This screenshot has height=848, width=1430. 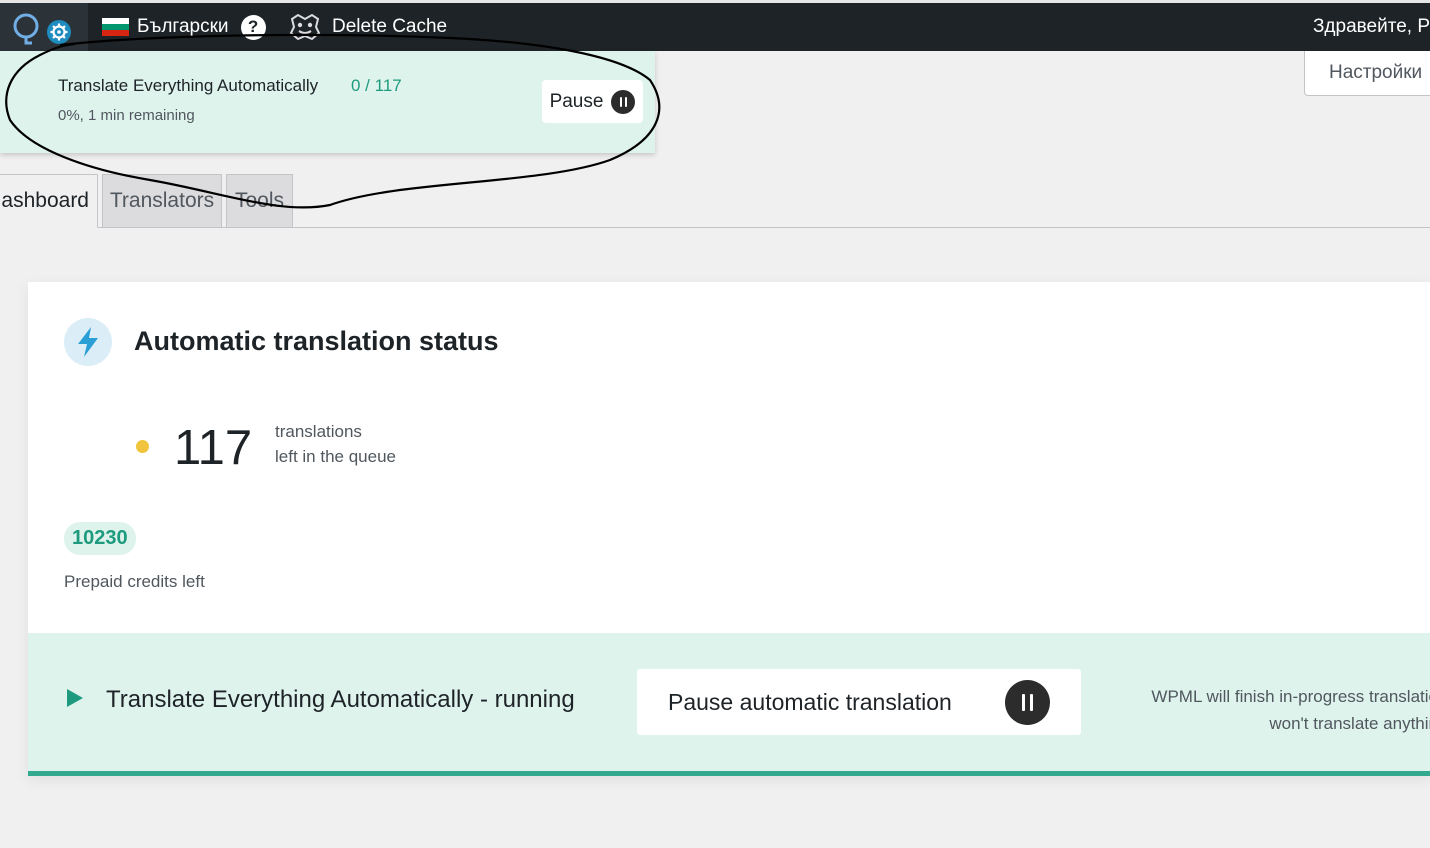 I want to click on notice-title: Translate Everything Automatically, so click(x=188, y=85).